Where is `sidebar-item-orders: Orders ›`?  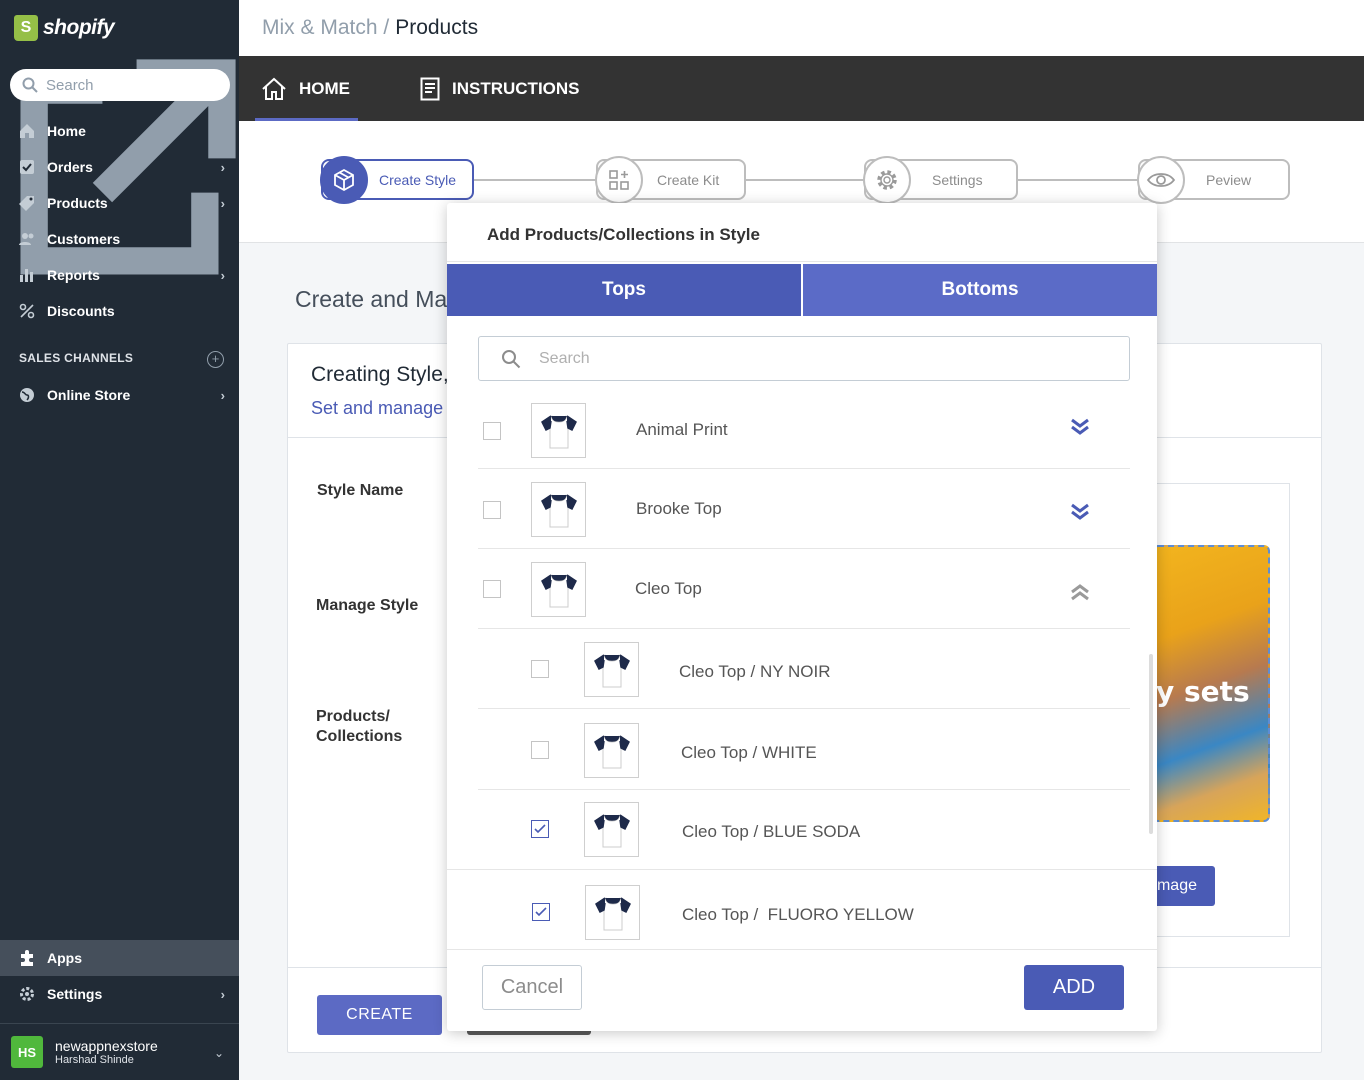 sidebar-item-orders: Orders › is located at coordinates (119, 167).